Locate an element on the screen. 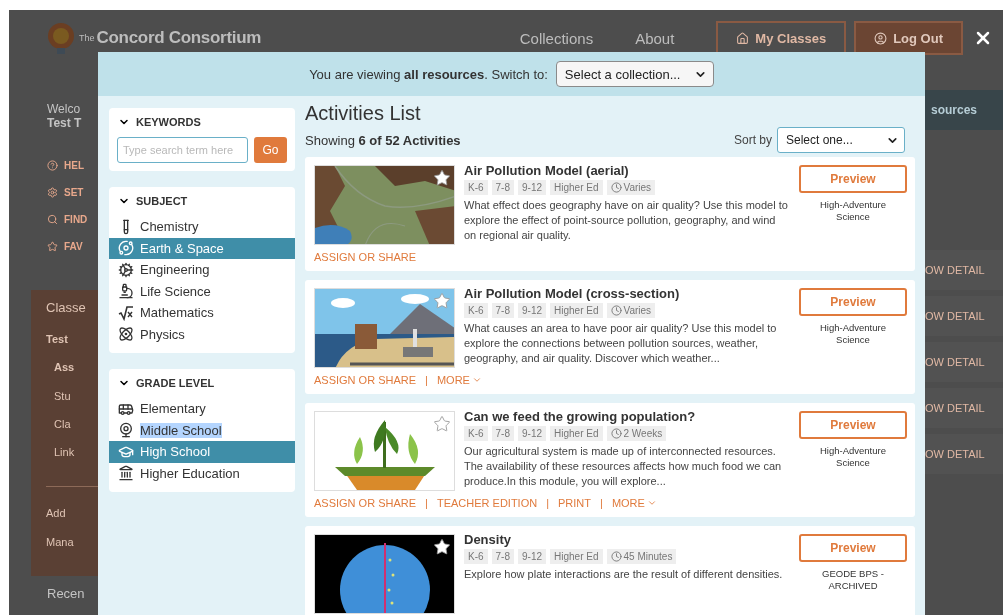 The height and width of the screenshot is (615, 1003). filter-item: Mathematics is located at coordinates (202, 313).